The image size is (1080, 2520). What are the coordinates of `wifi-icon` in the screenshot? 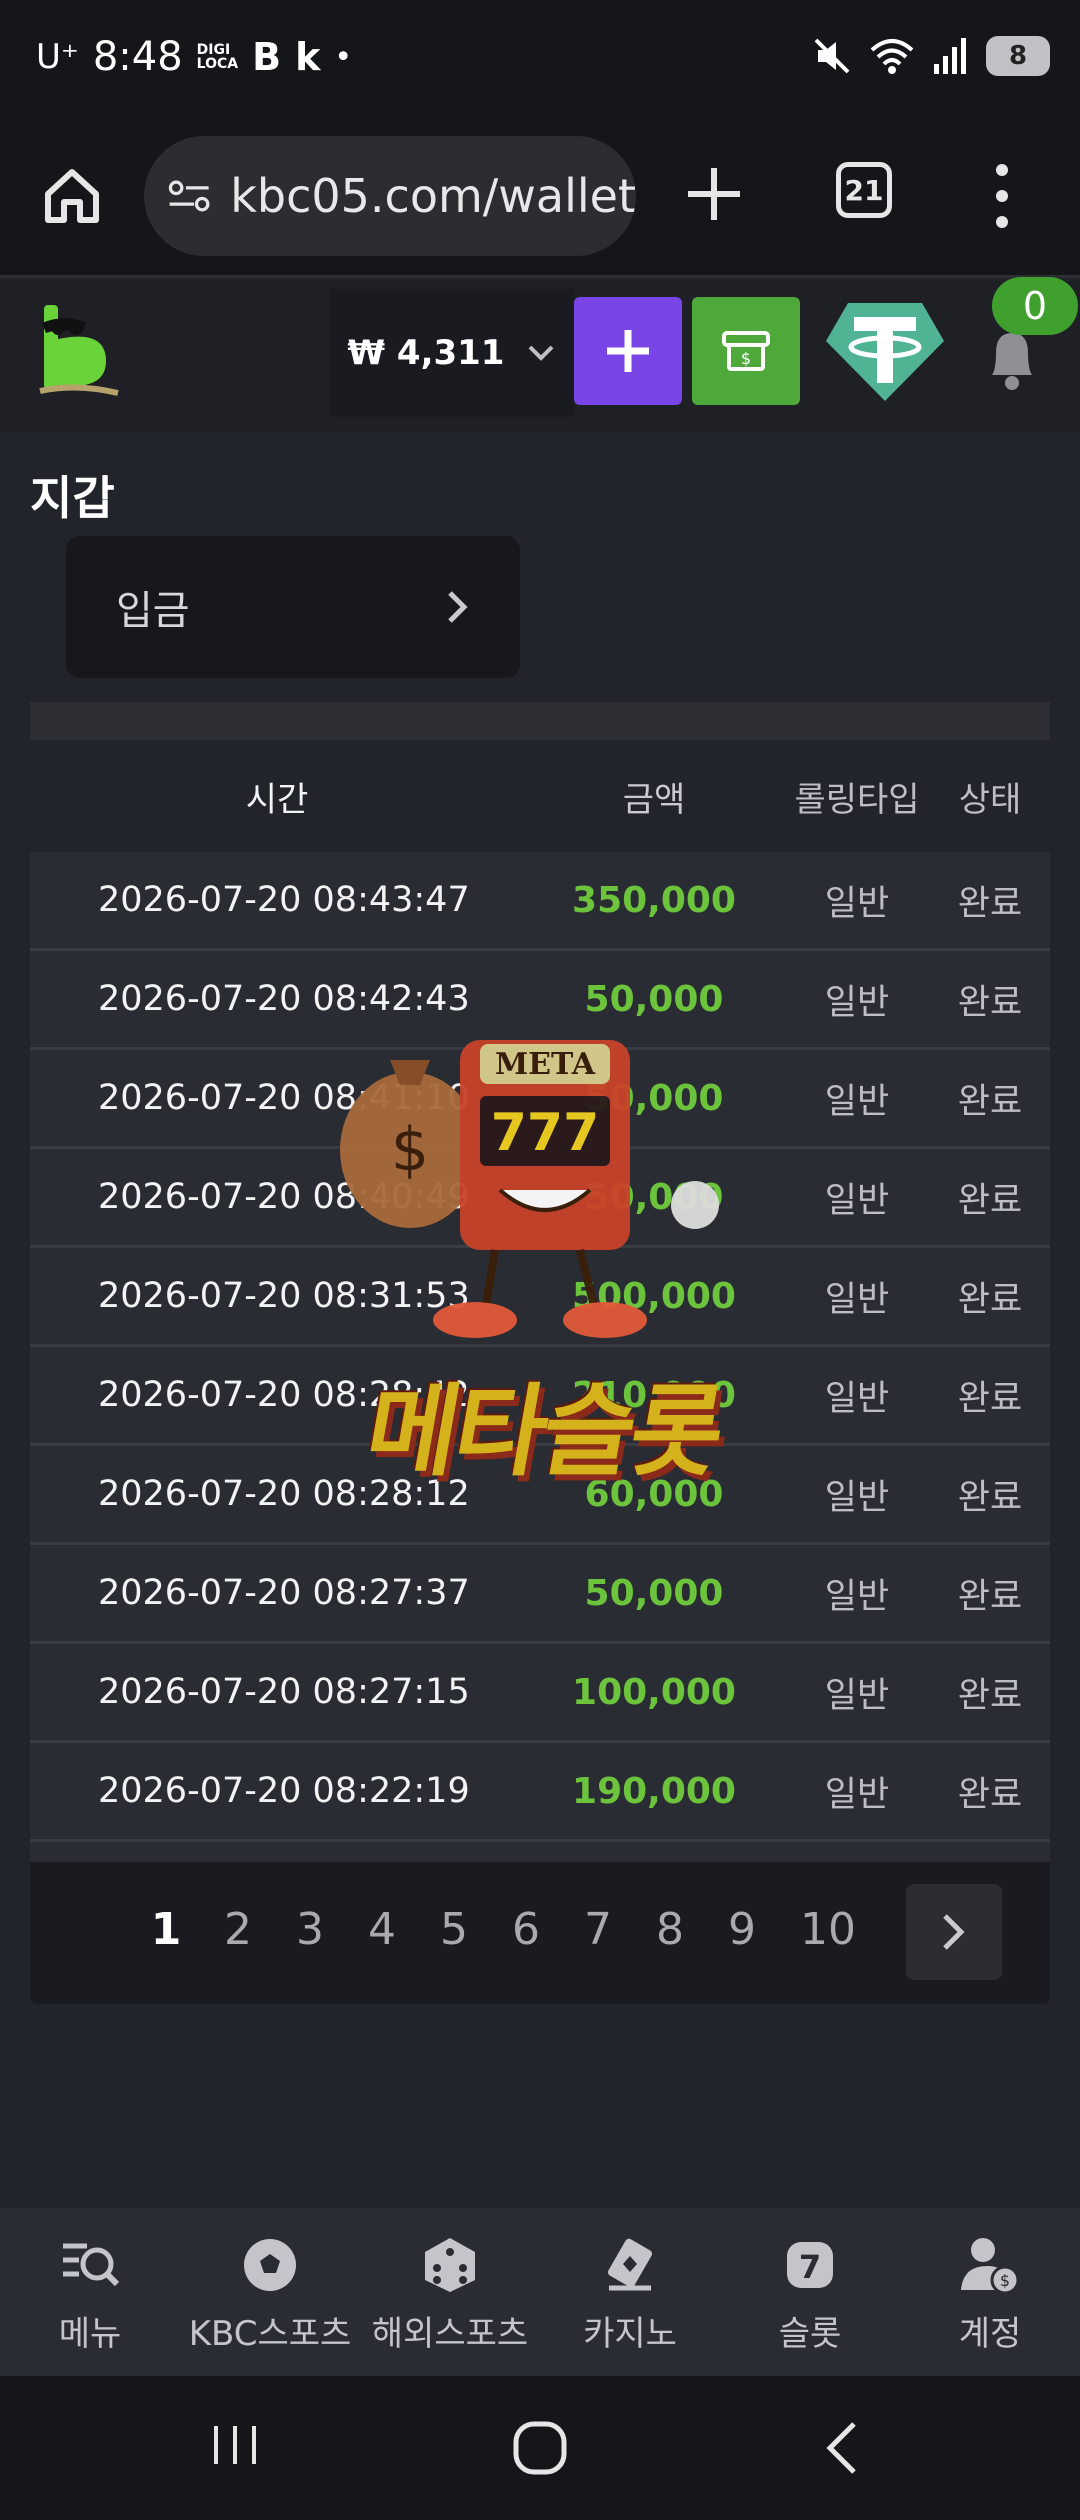 It's located at (892, 56).